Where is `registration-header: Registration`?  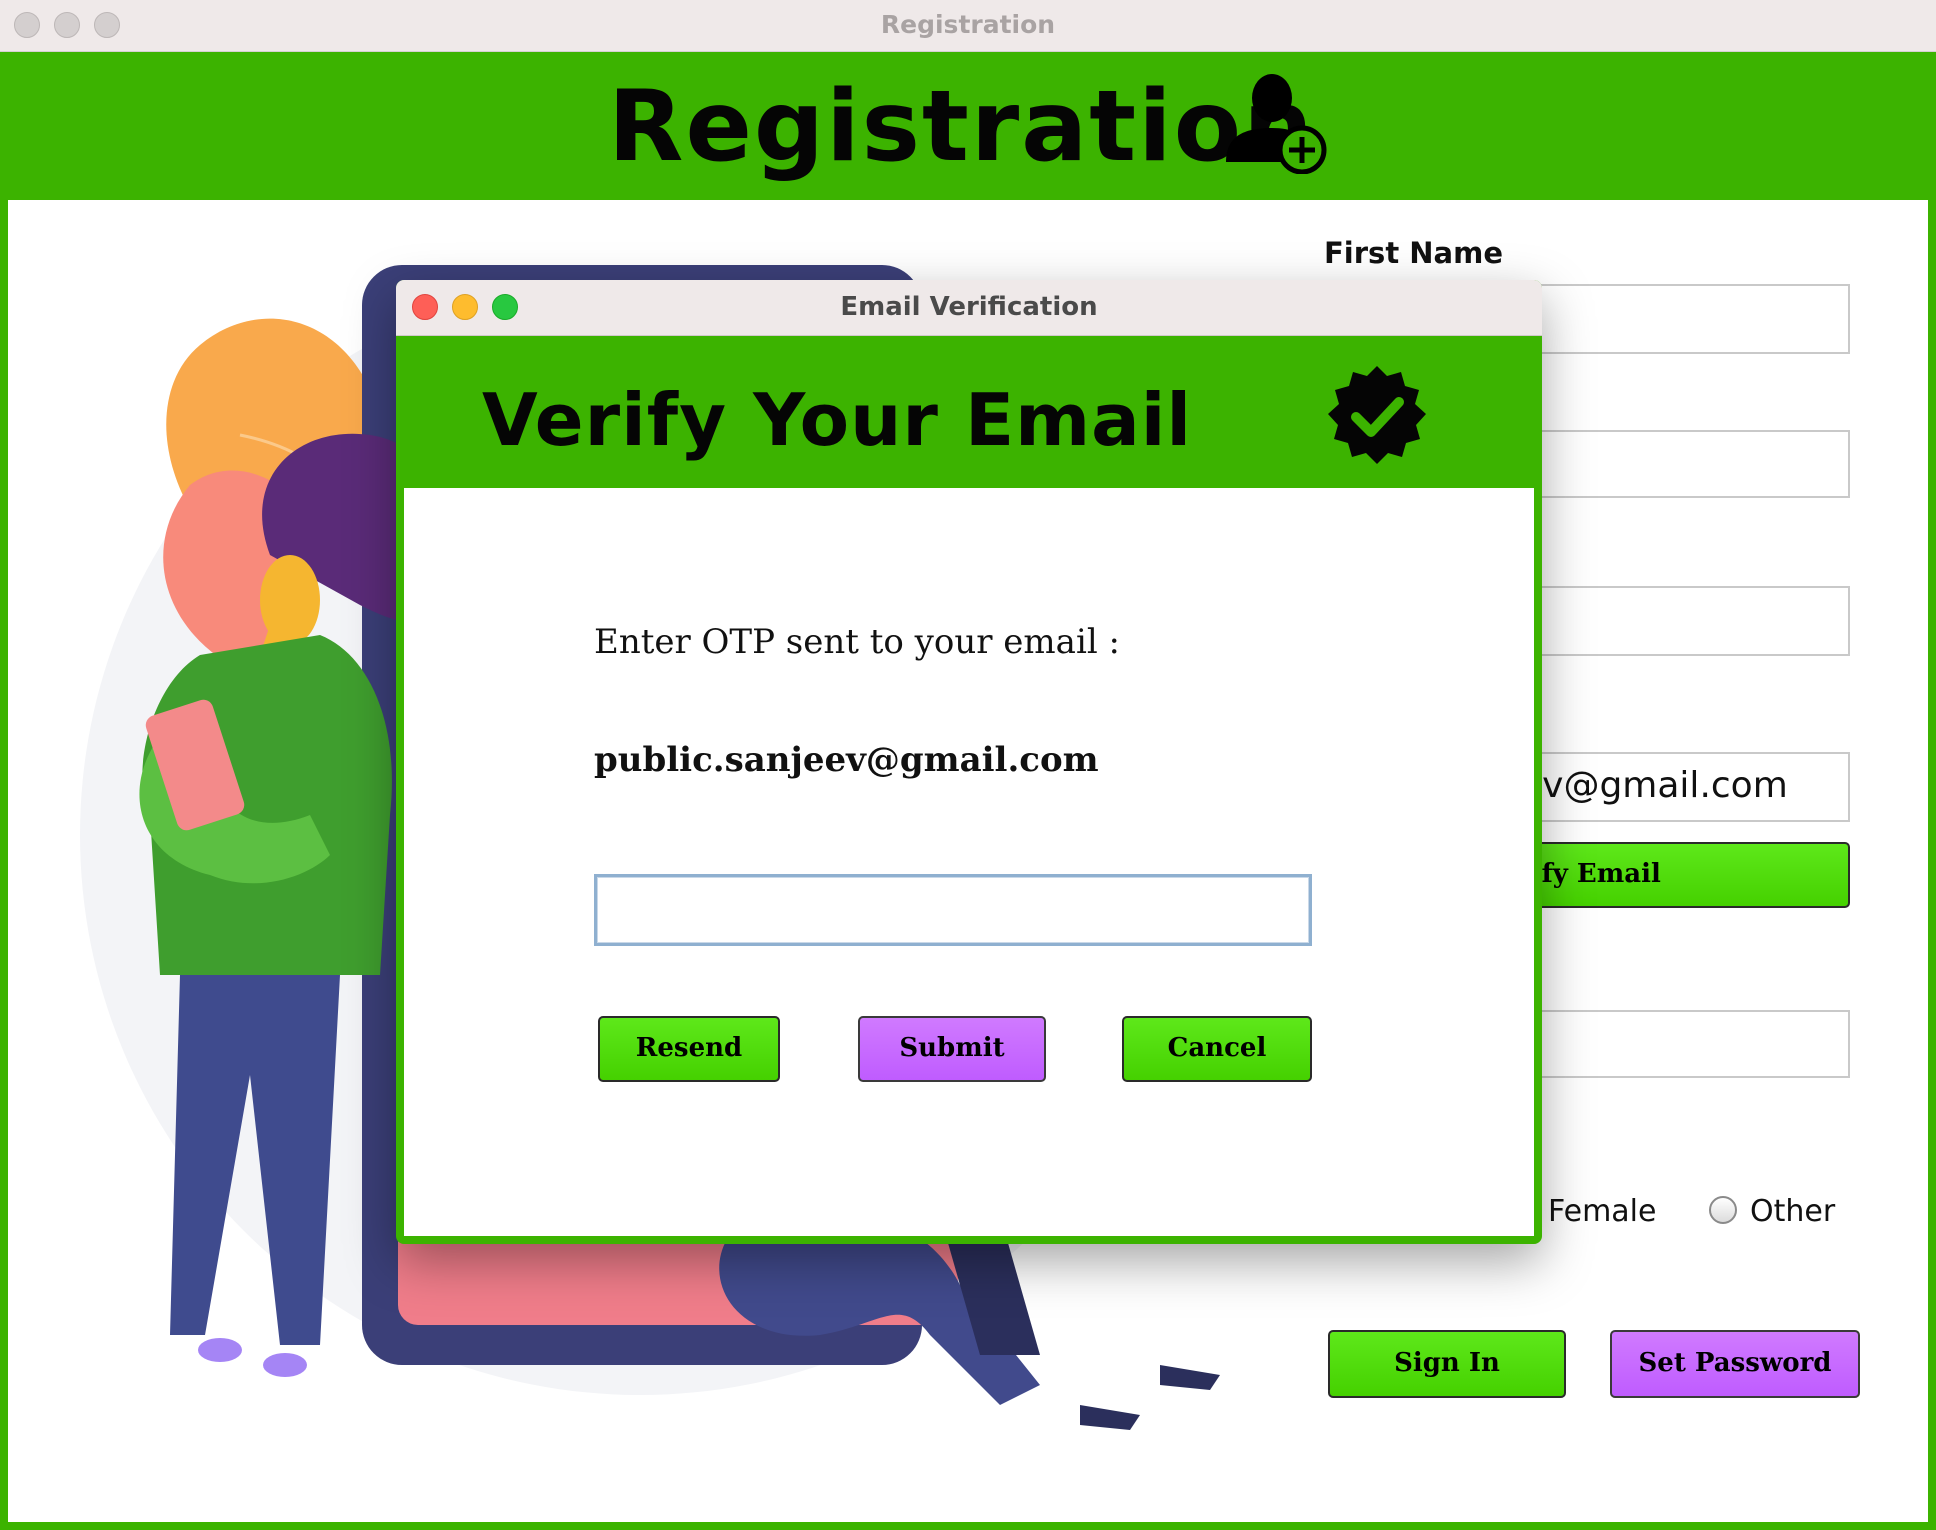
registration-header: Registration is located at coordinates (968, 126).